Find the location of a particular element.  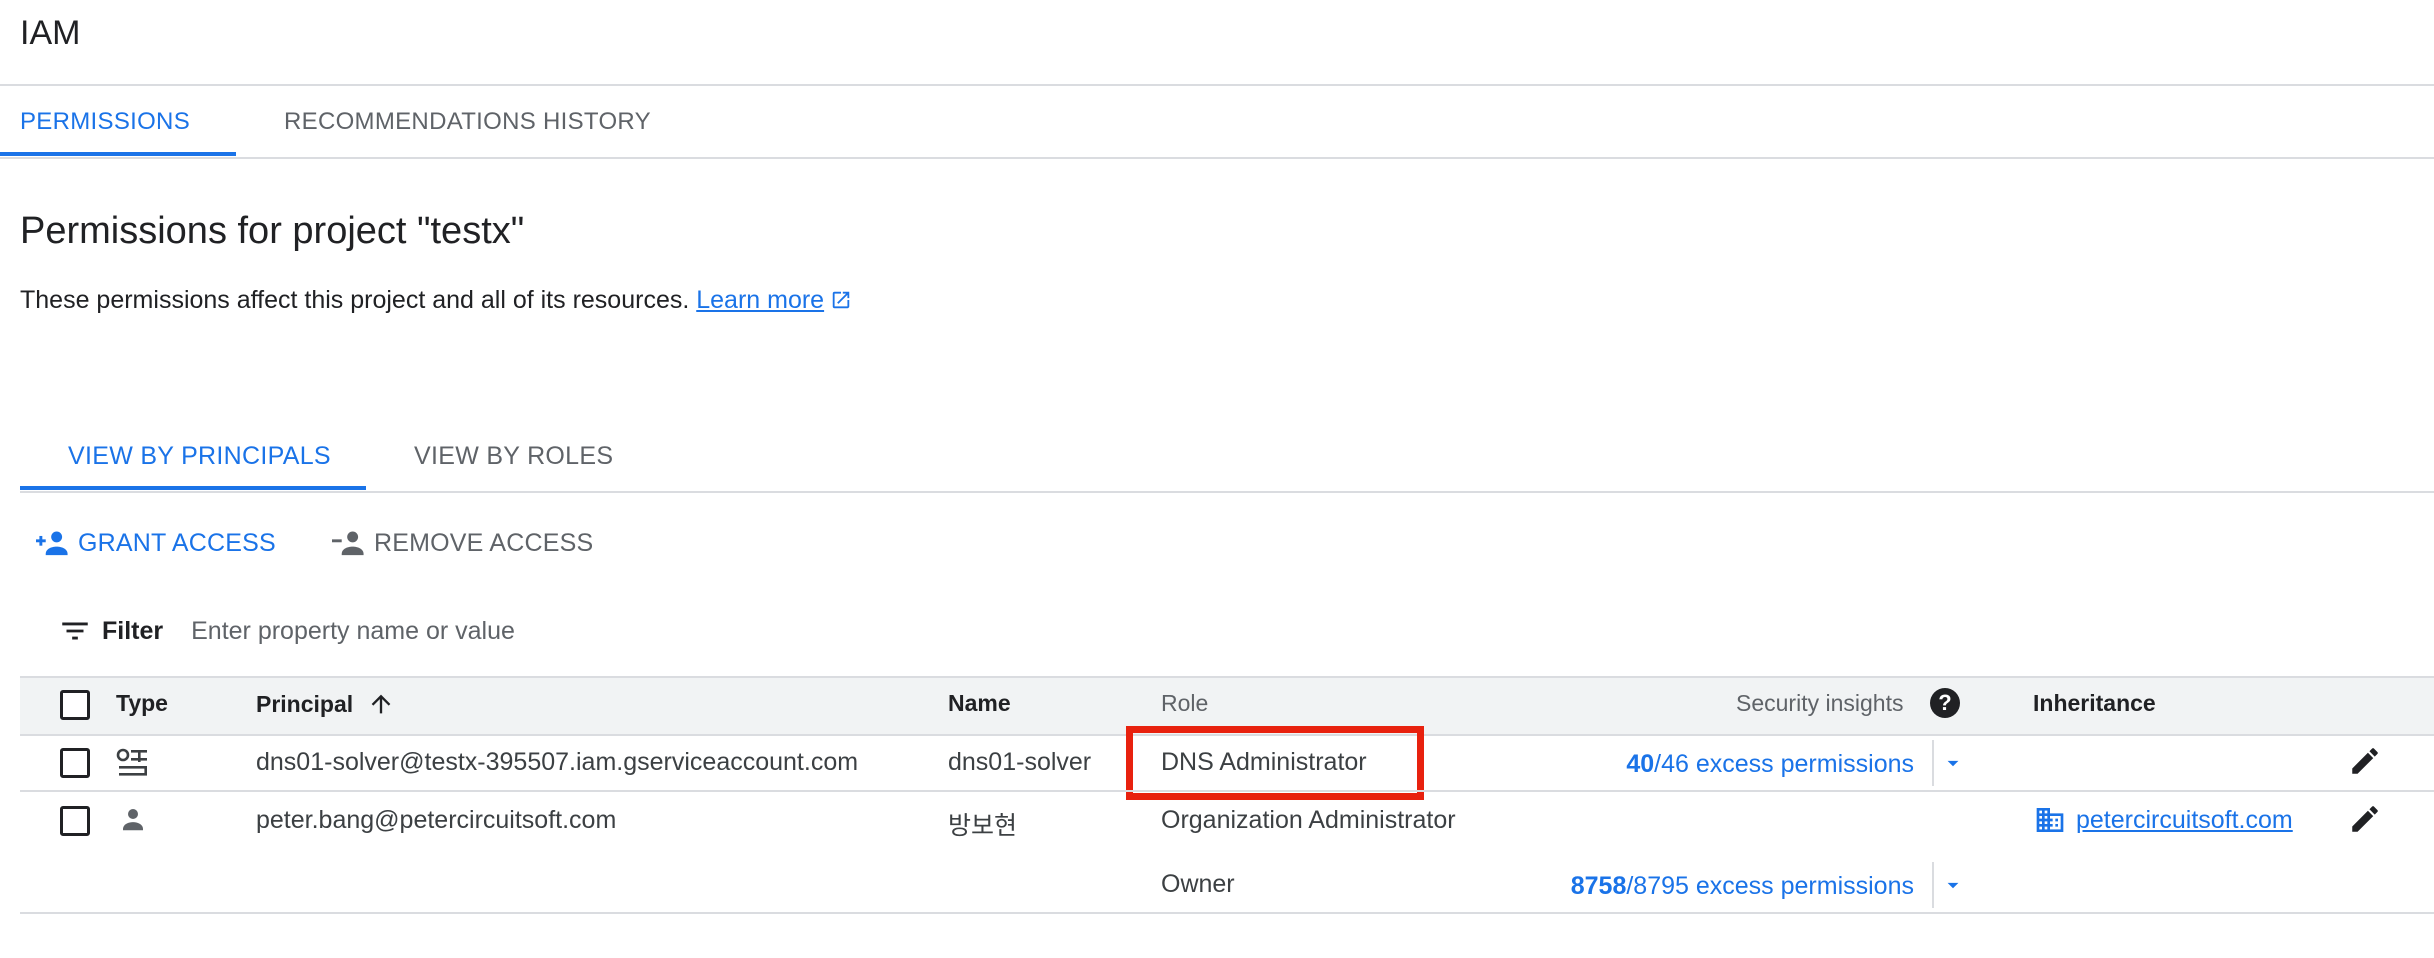

excess-count: 40 is located at coordinates (1640, 764).